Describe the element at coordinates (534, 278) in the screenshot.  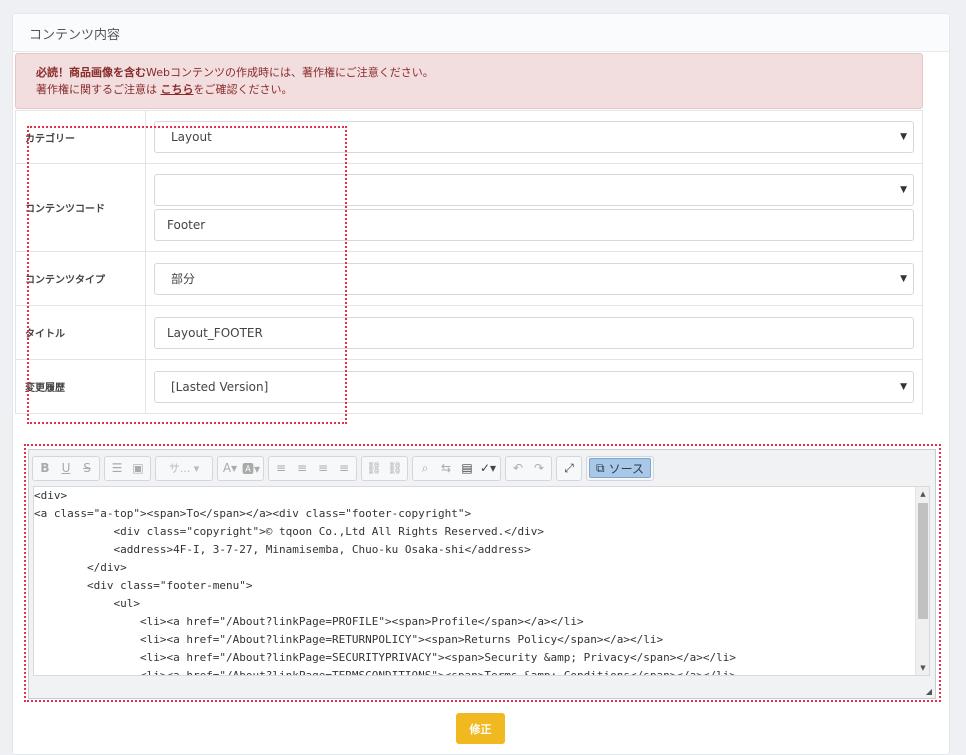
I see `content-type-select: 部分 ▼` at that location.